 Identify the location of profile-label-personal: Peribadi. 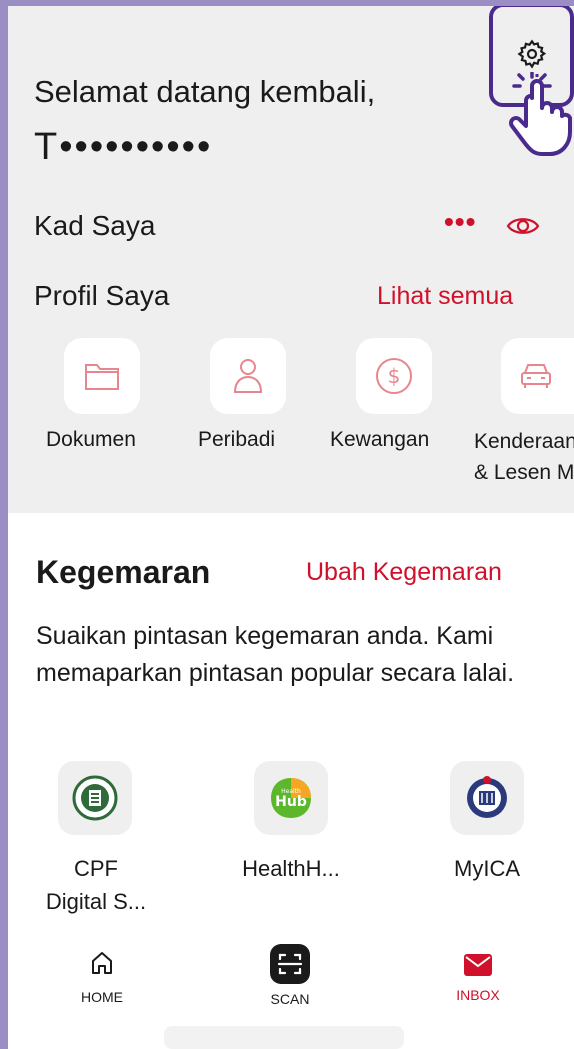
(237, 439).